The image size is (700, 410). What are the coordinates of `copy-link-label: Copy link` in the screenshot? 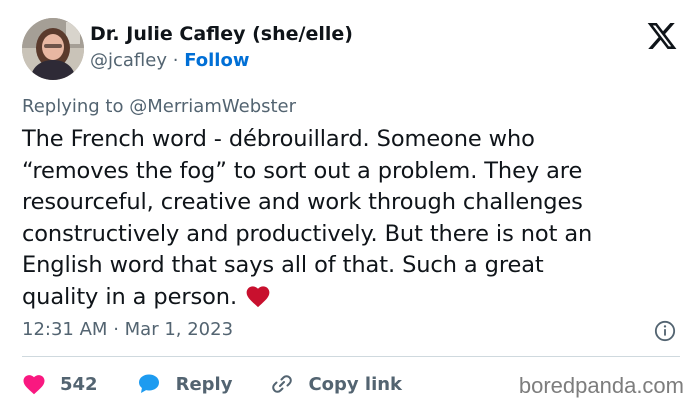 It's located at (355, 384).